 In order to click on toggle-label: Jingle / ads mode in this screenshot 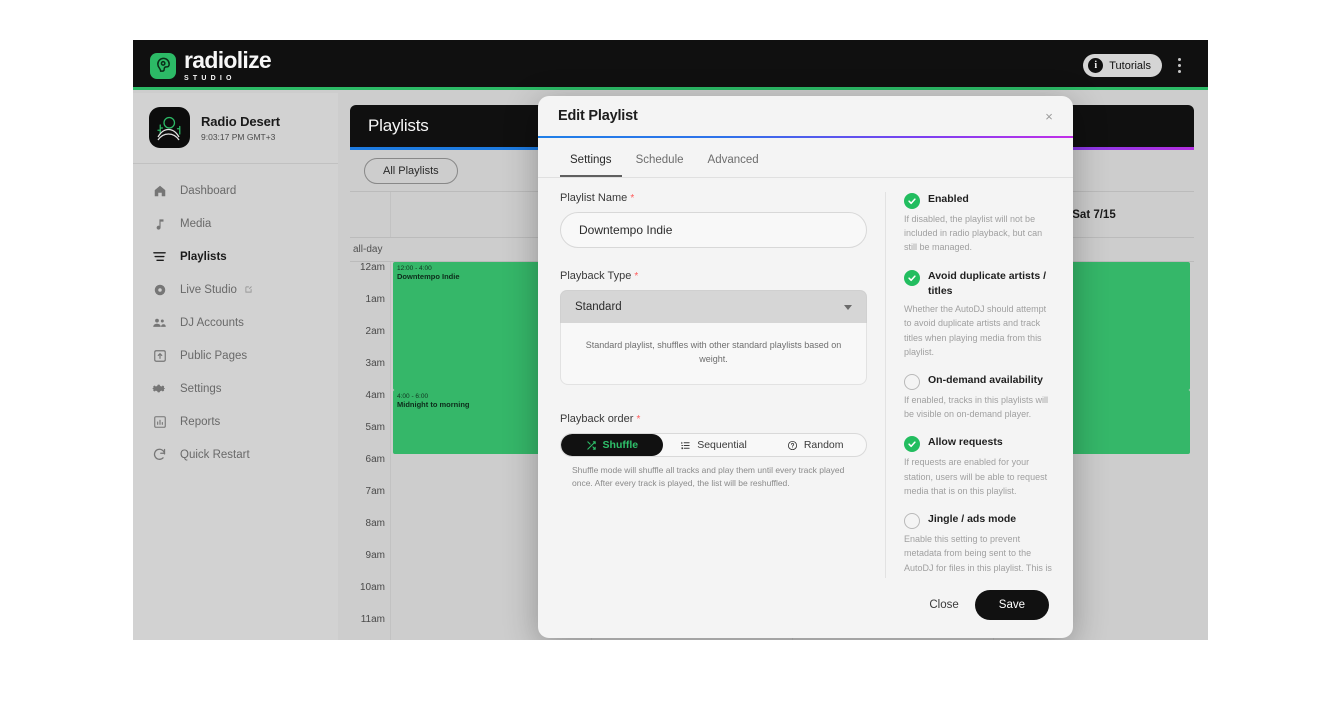, I will do `click(972, 519)`.